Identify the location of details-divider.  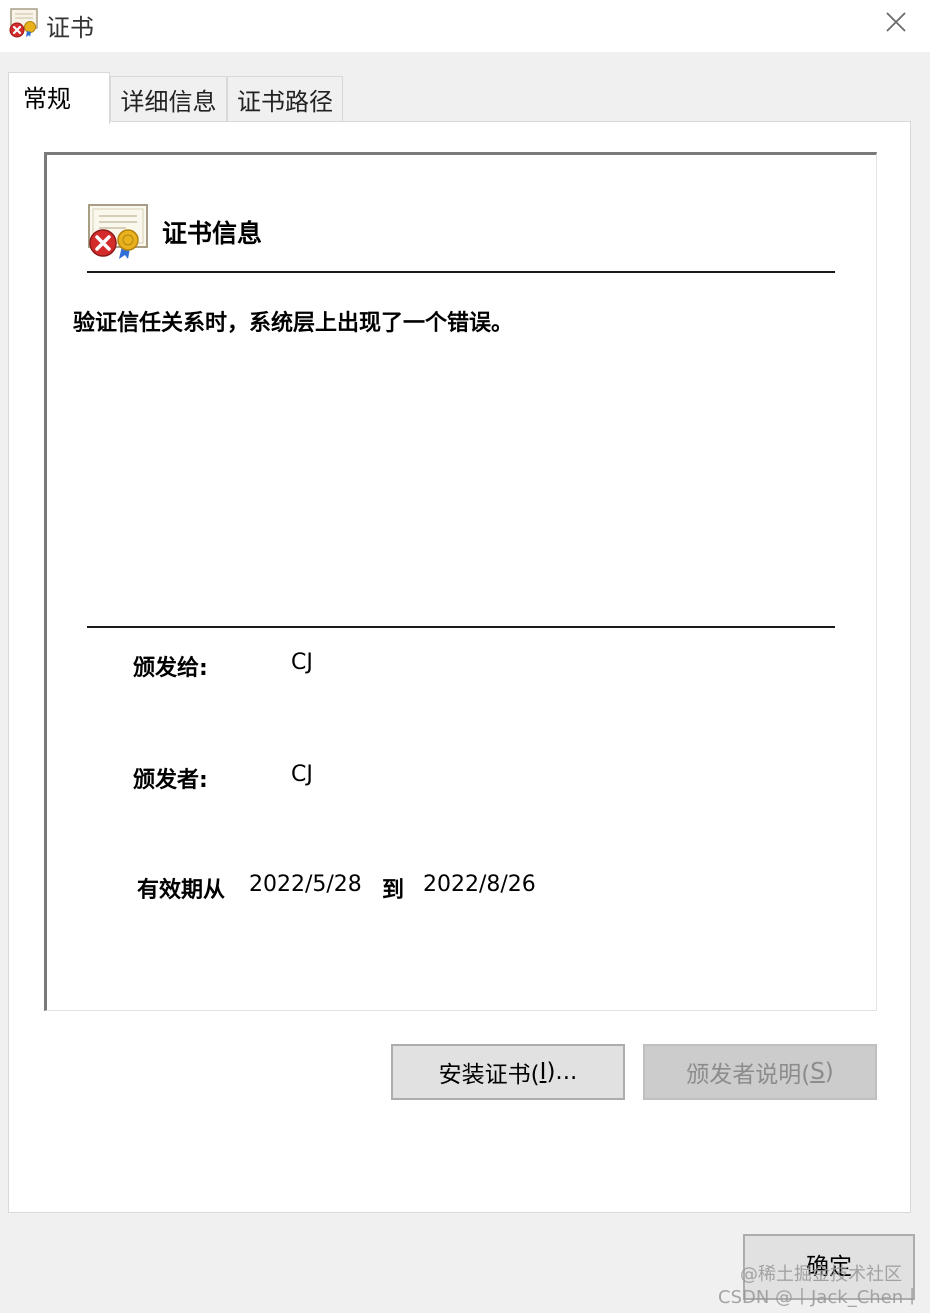
(461, 627).